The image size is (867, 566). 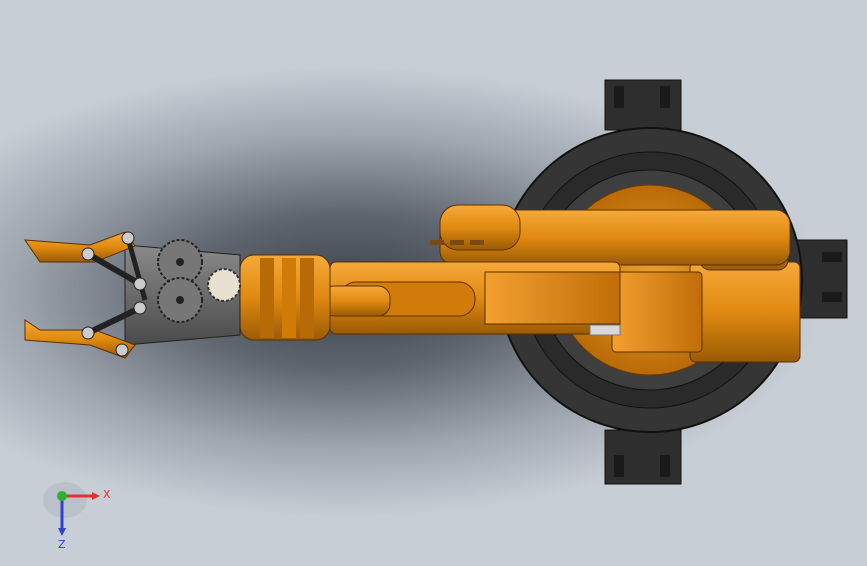 What do you see at coordinates (471, 298) in the screenshot?
I see `forearm` at bounding box center [471, 298].